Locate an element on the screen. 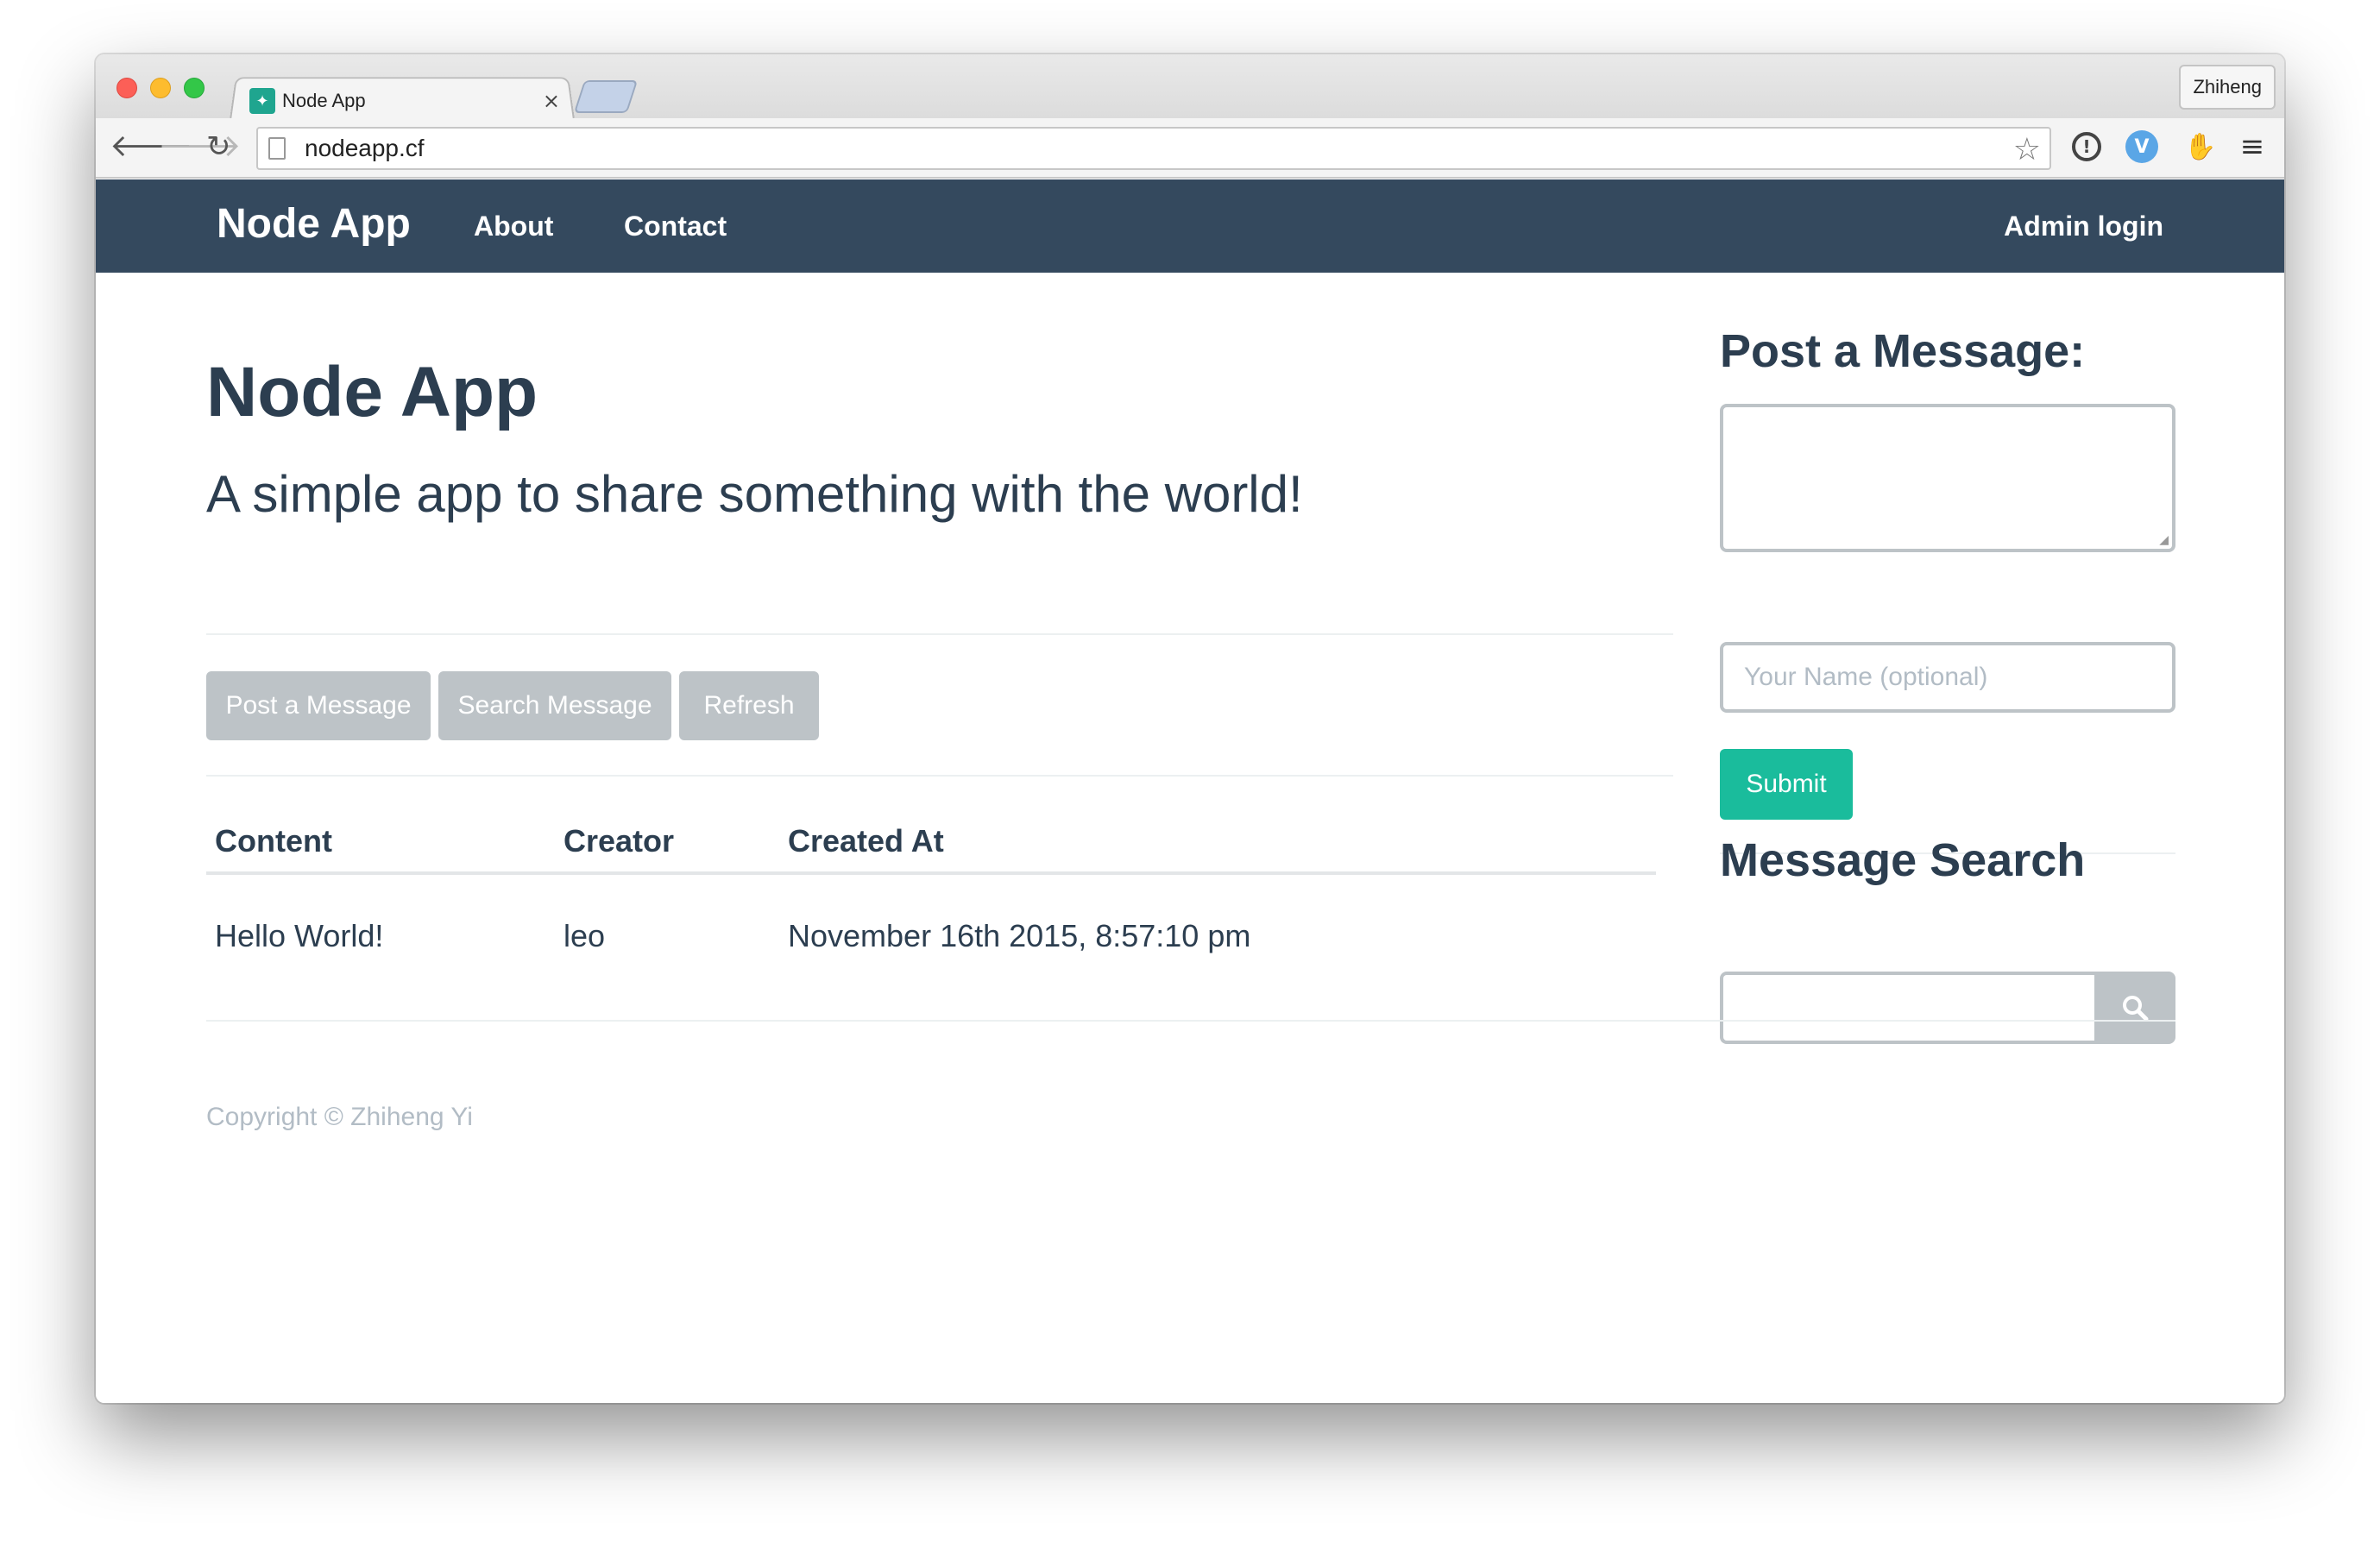 This screenshot has height=1541, width=2380. footer-copyright: Copyright © Zhiheng Yi is located at coordinates (339, 1117).